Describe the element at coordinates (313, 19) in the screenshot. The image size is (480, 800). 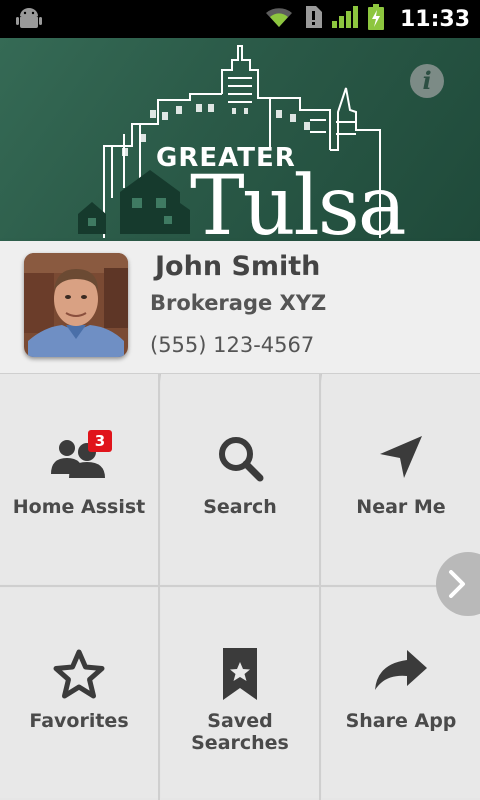
I see `sim-alert-icon` at that location.